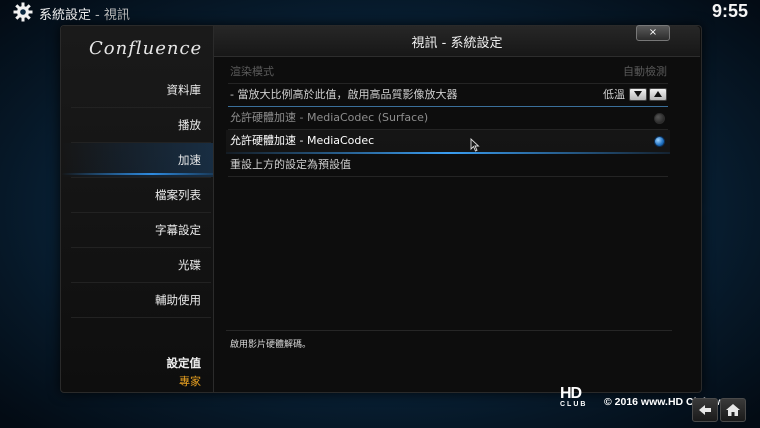 Image resolution: width=760 pixels, height=428 pixels. I want to click on watermark-logo-top: HD, so click(571, 393).